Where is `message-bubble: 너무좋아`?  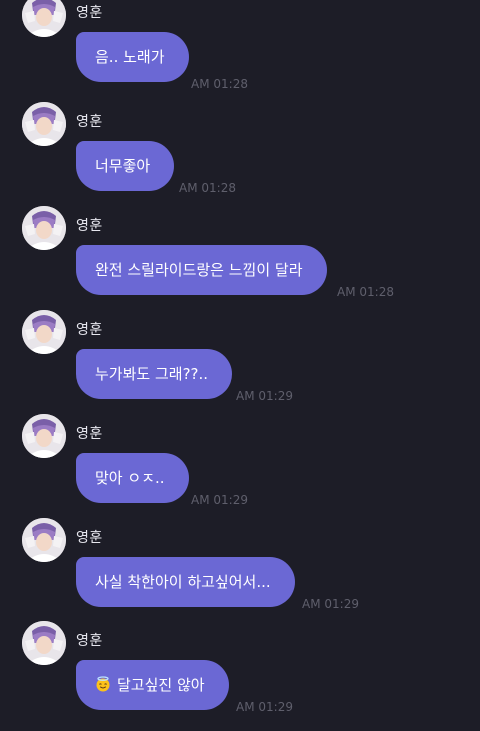 message-bubble: 너무좋아 is located at coordinates (125, 166).